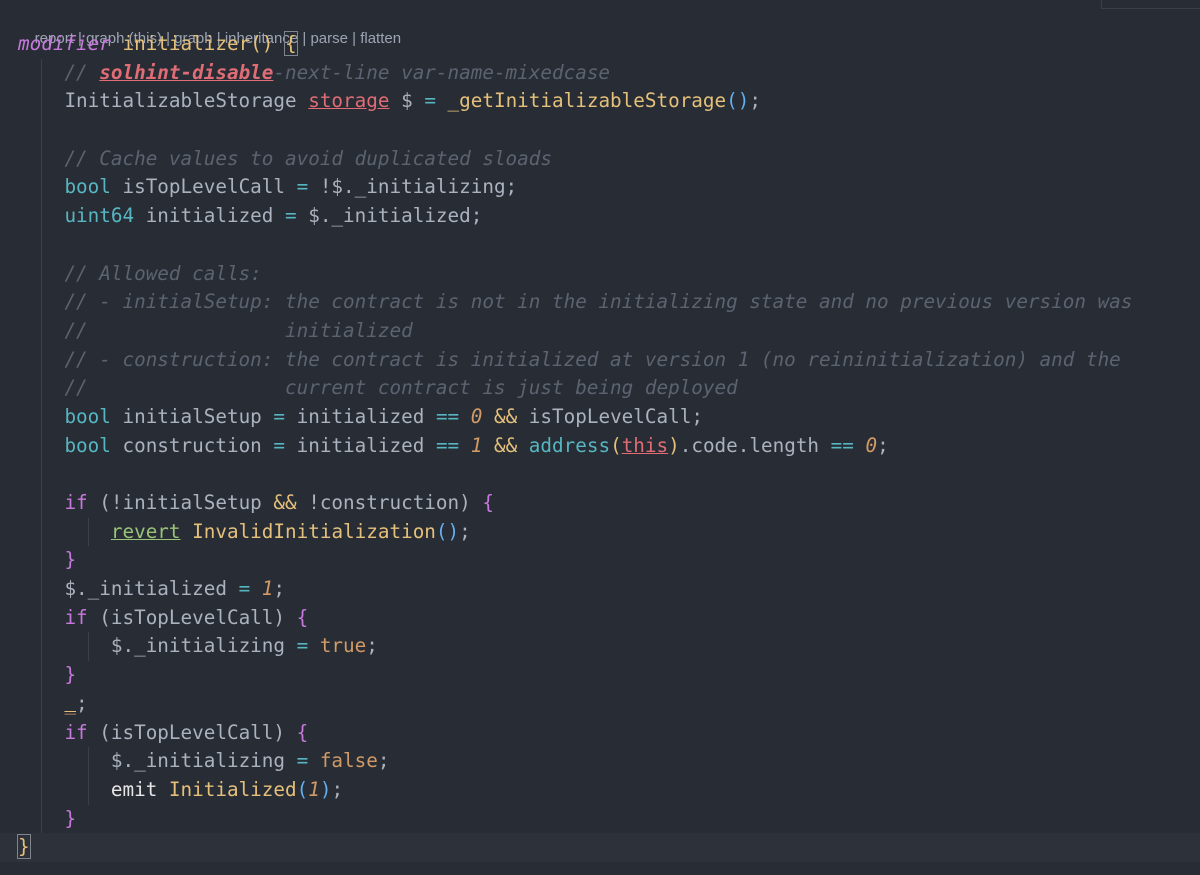  What do you see at coordinates (616, 445) in the screenshot?
I see `paren: (` at bounding box center [616, 445].